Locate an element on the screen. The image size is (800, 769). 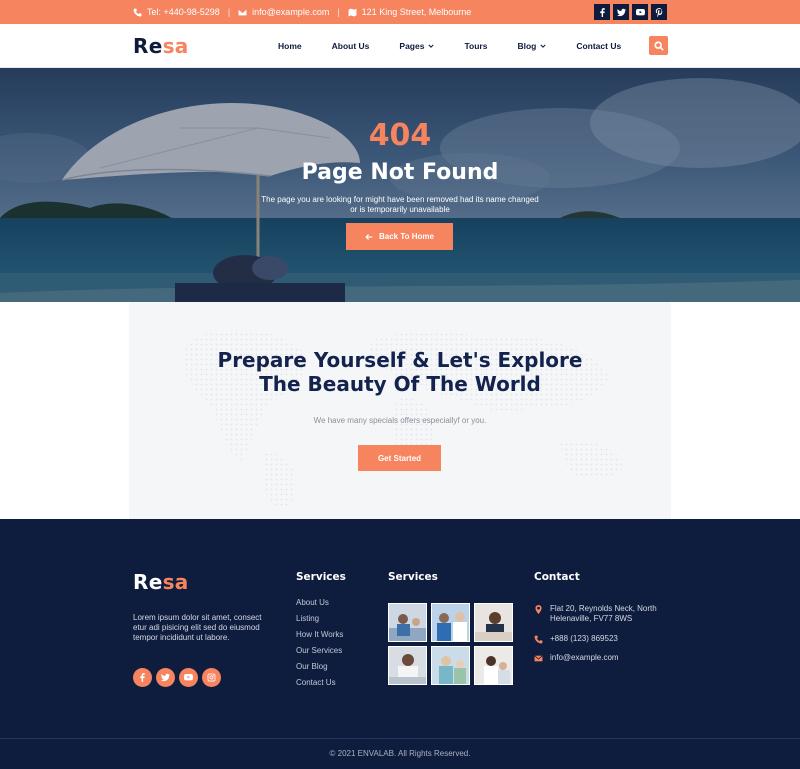
pinterest-icon is located at coordinates (658, 12).